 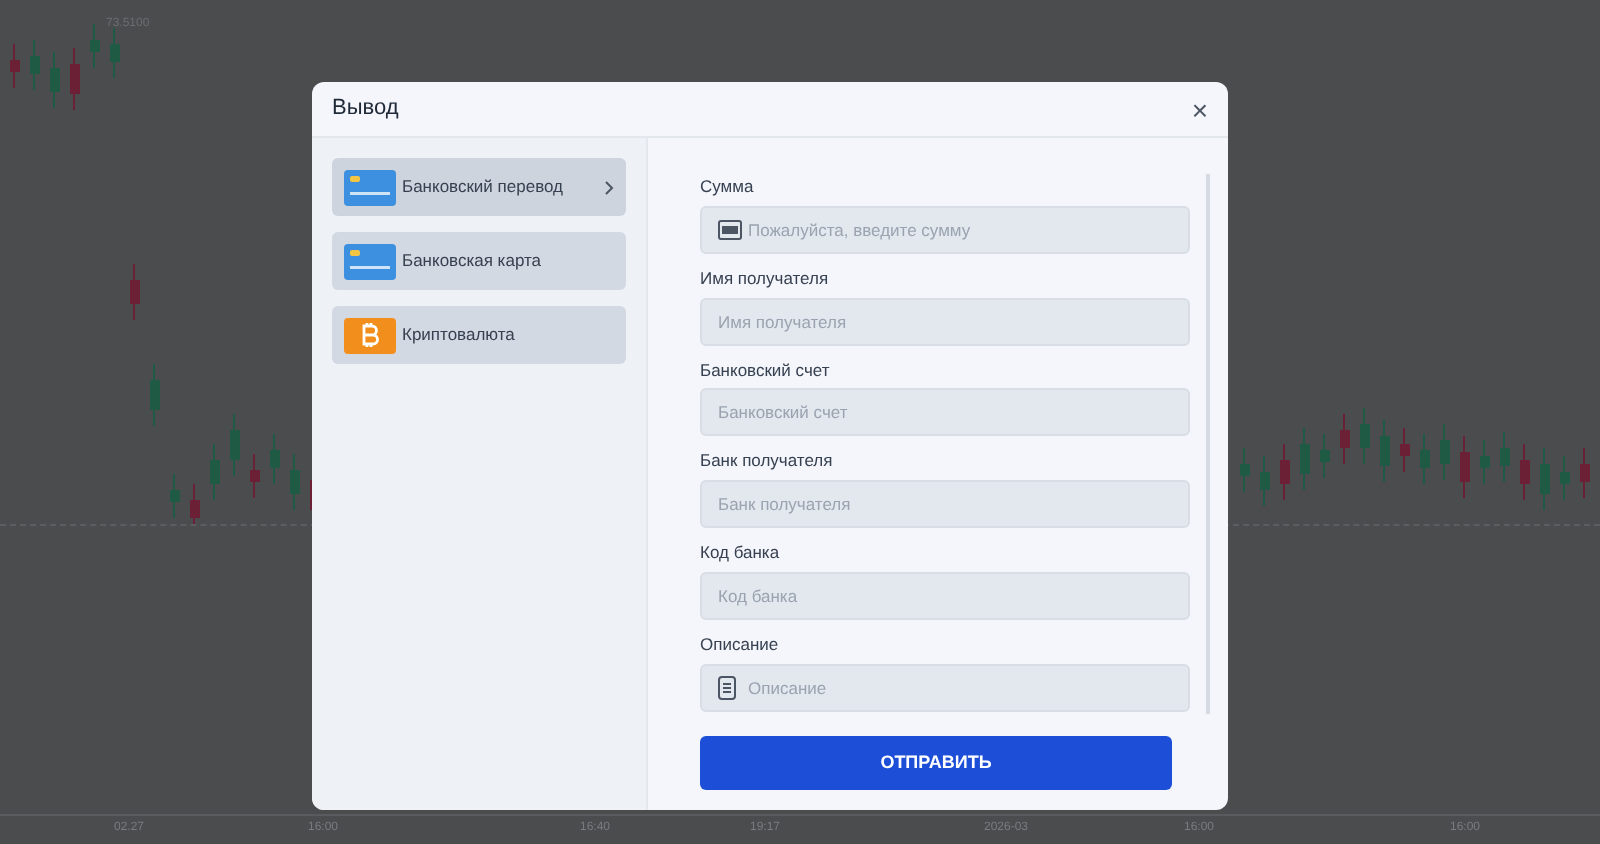 I want to click on field-label: Сумма, so click(x=728, y=187).